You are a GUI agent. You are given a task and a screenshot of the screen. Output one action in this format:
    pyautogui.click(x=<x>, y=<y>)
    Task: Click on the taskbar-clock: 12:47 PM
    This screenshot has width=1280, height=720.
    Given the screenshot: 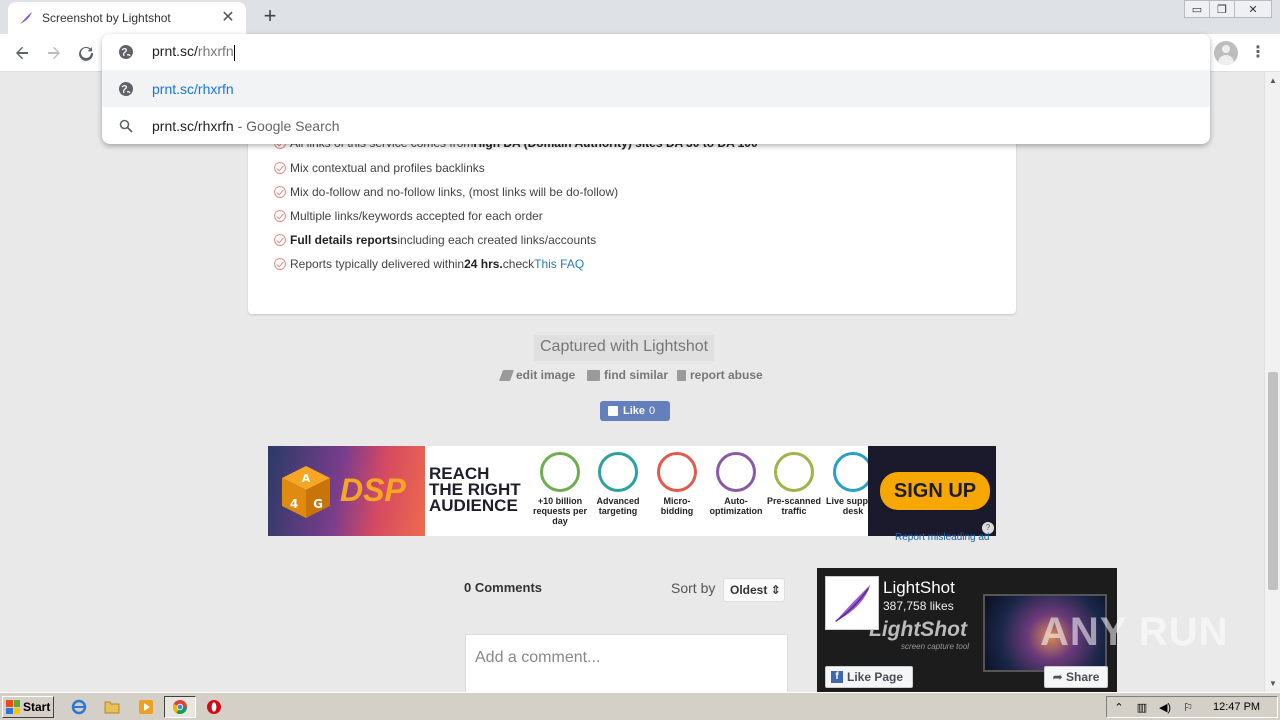 What is the action you would take?
    pyautogui.click(x=1236, y=707)
    